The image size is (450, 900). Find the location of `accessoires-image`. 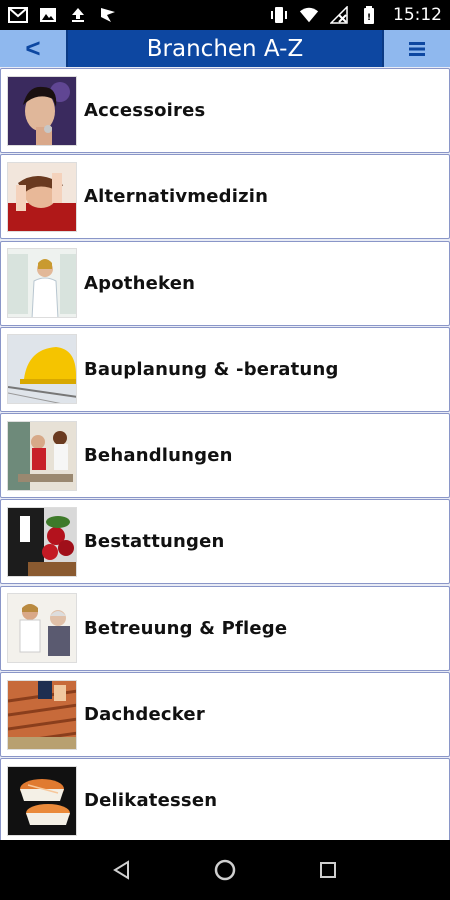

accessoires-image is located at coordinates (42, 110).